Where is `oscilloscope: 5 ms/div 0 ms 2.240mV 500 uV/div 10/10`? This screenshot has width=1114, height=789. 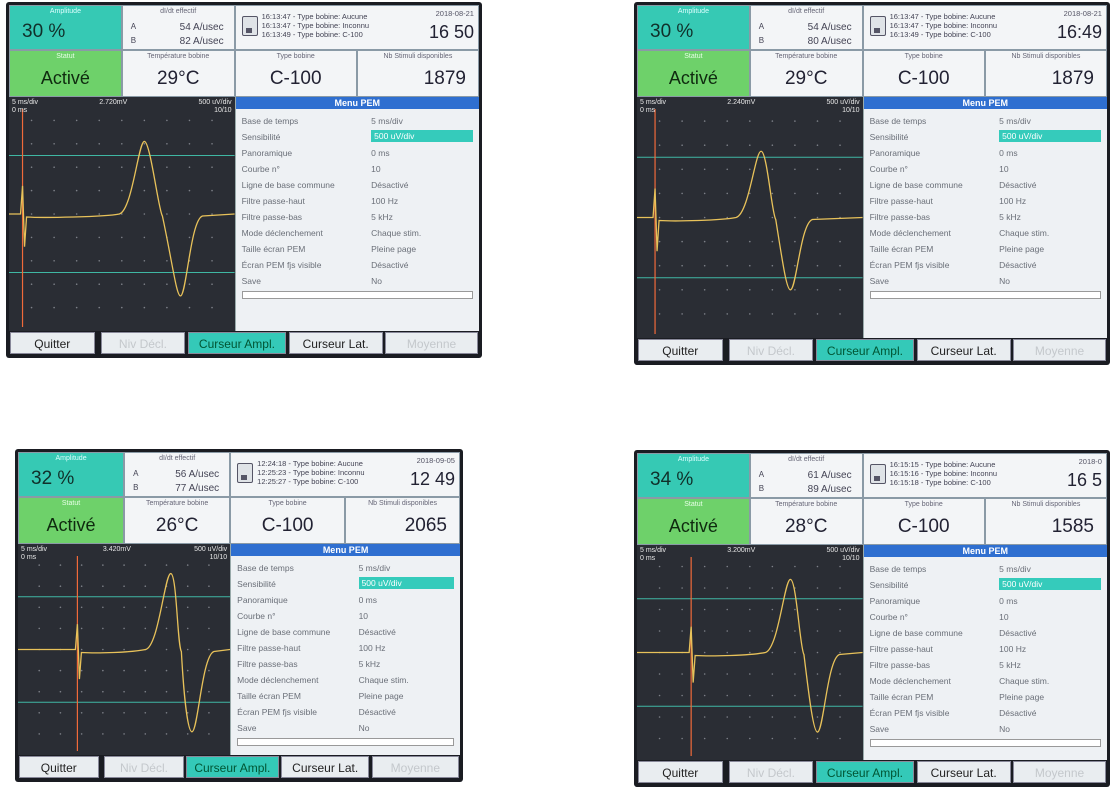
oscilloscope: 5 ms/div 0 ms 2.240mV 500 uV/div 10/10 is located at coordinates (750, 217).